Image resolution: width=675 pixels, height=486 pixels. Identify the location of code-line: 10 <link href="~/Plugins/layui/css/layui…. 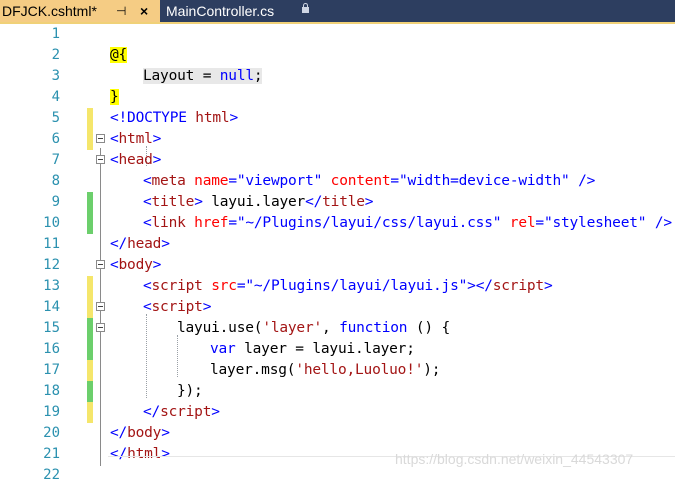
(337, 223).